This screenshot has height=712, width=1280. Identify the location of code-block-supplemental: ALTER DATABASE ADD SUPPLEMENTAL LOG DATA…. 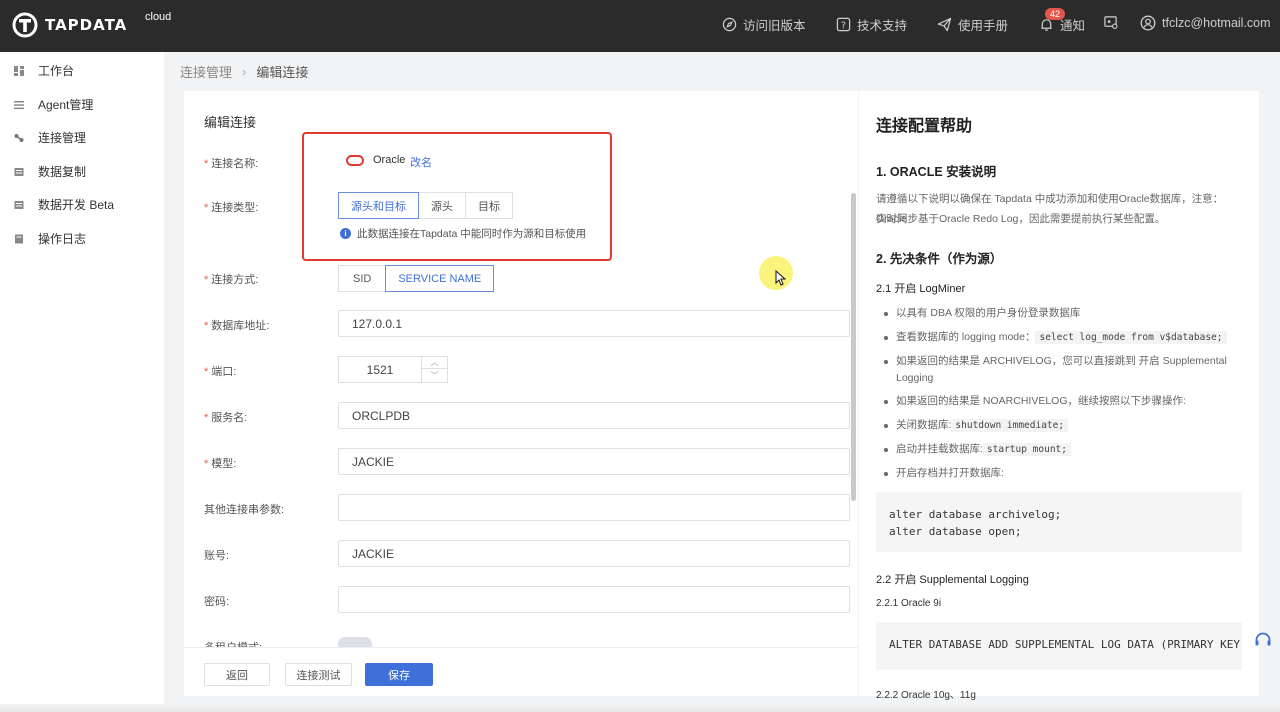
(1059, 646).